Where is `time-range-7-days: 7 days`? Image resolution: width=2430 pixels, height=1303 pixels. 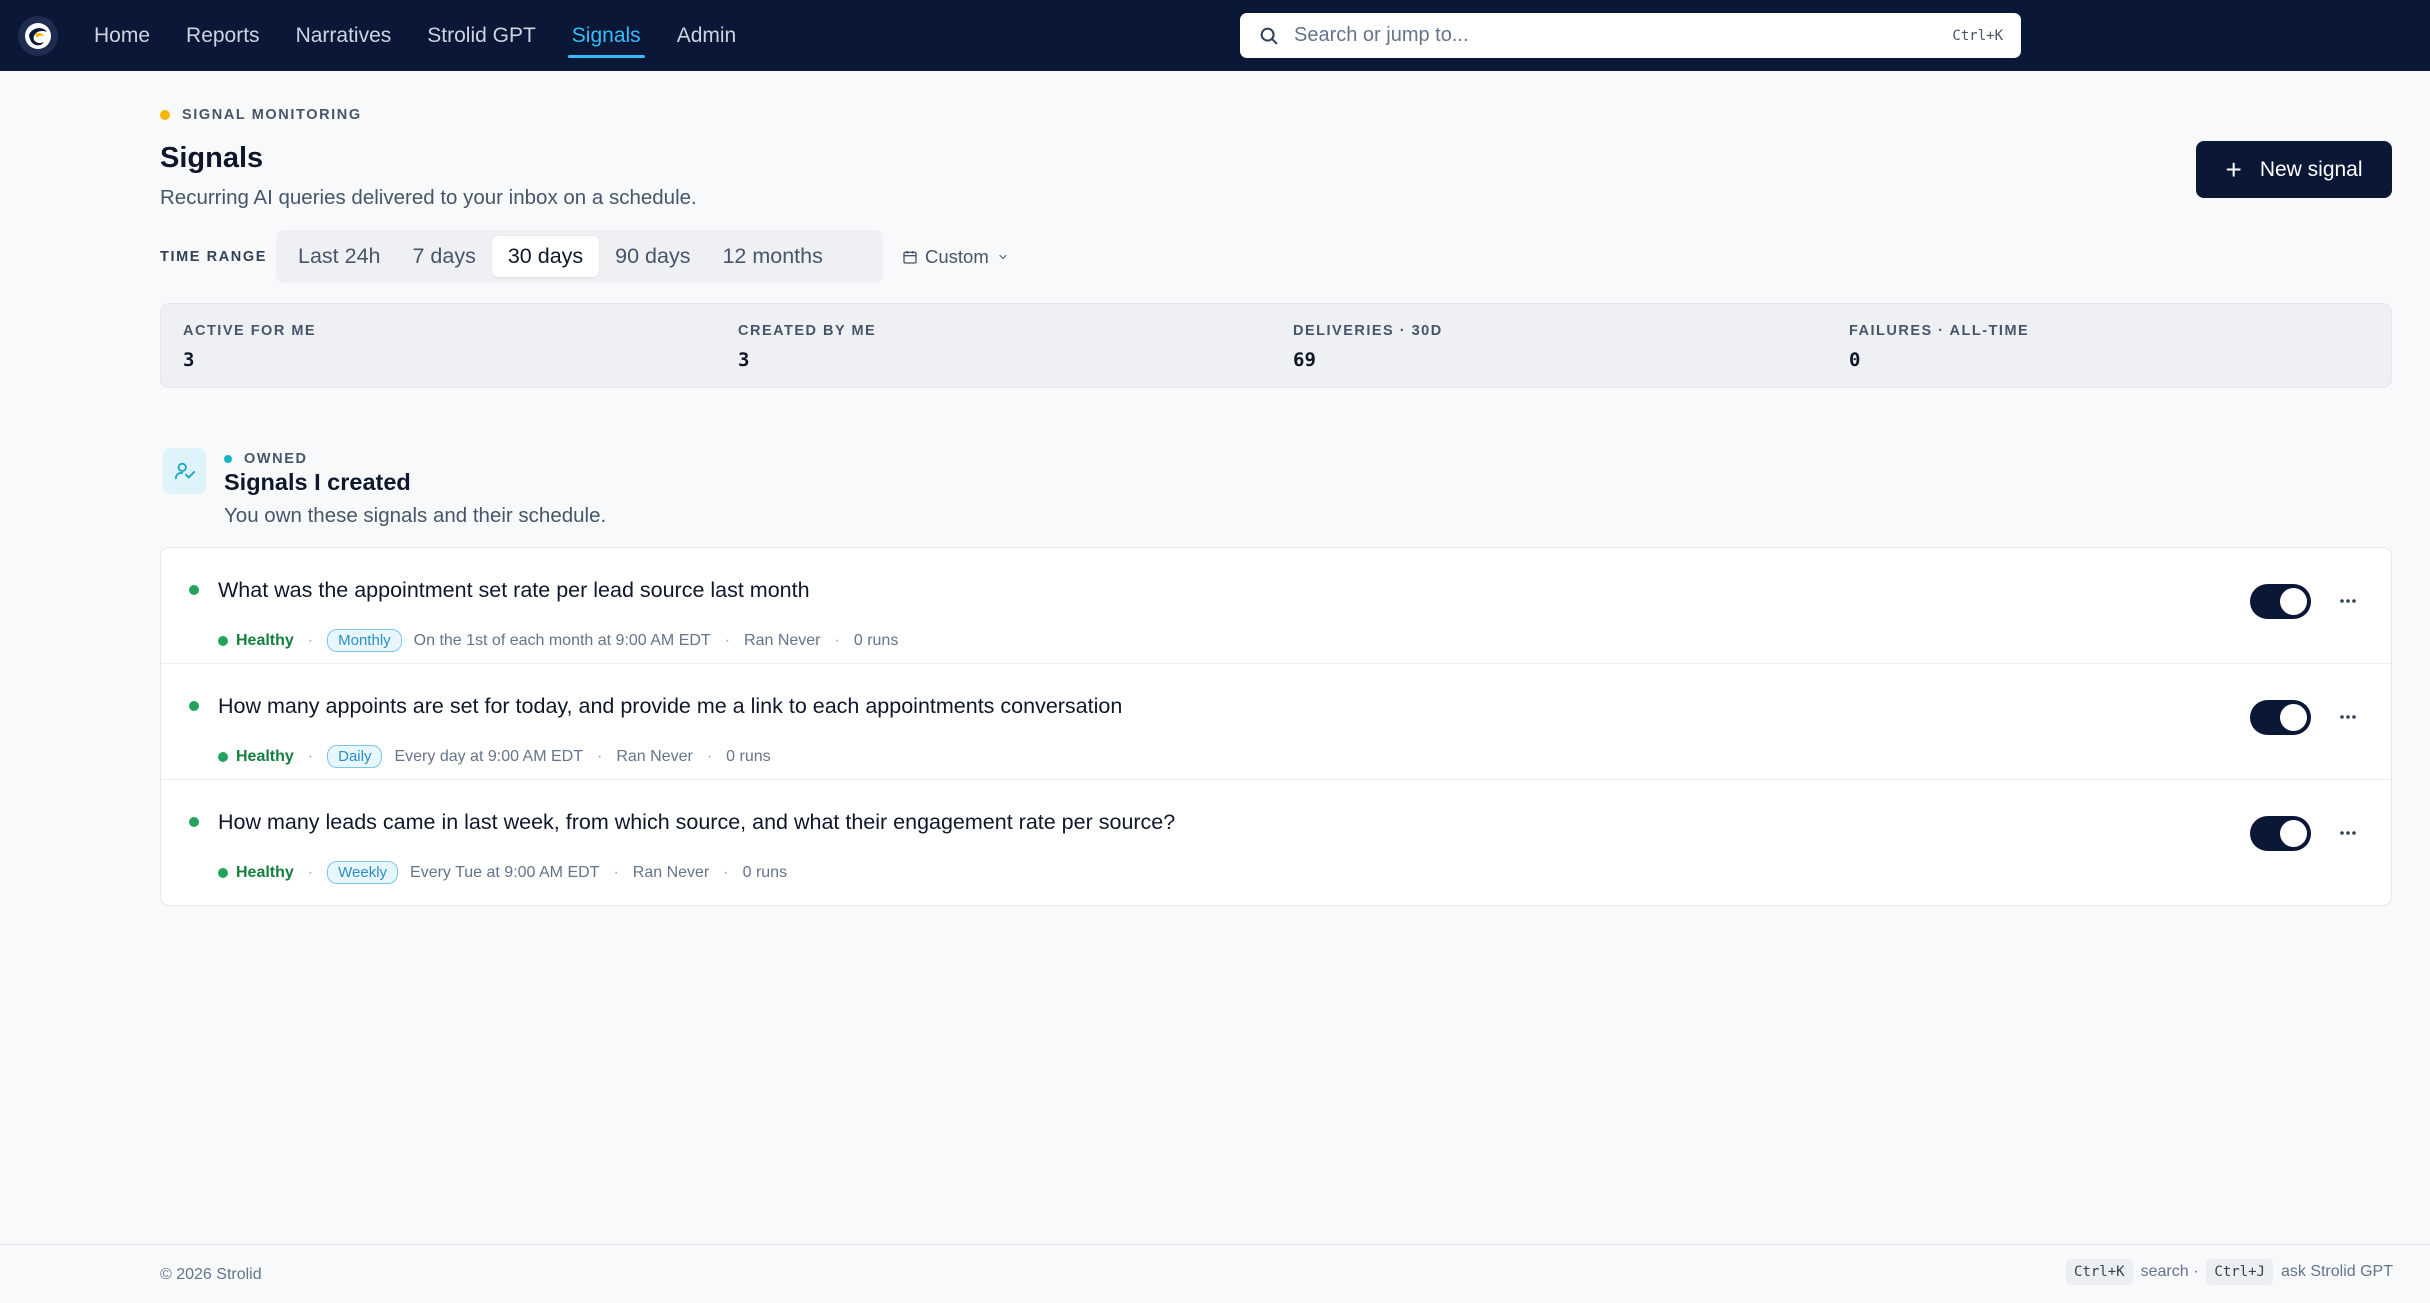 time-range-7-days: 7 days is located at coordinates (443, 256).